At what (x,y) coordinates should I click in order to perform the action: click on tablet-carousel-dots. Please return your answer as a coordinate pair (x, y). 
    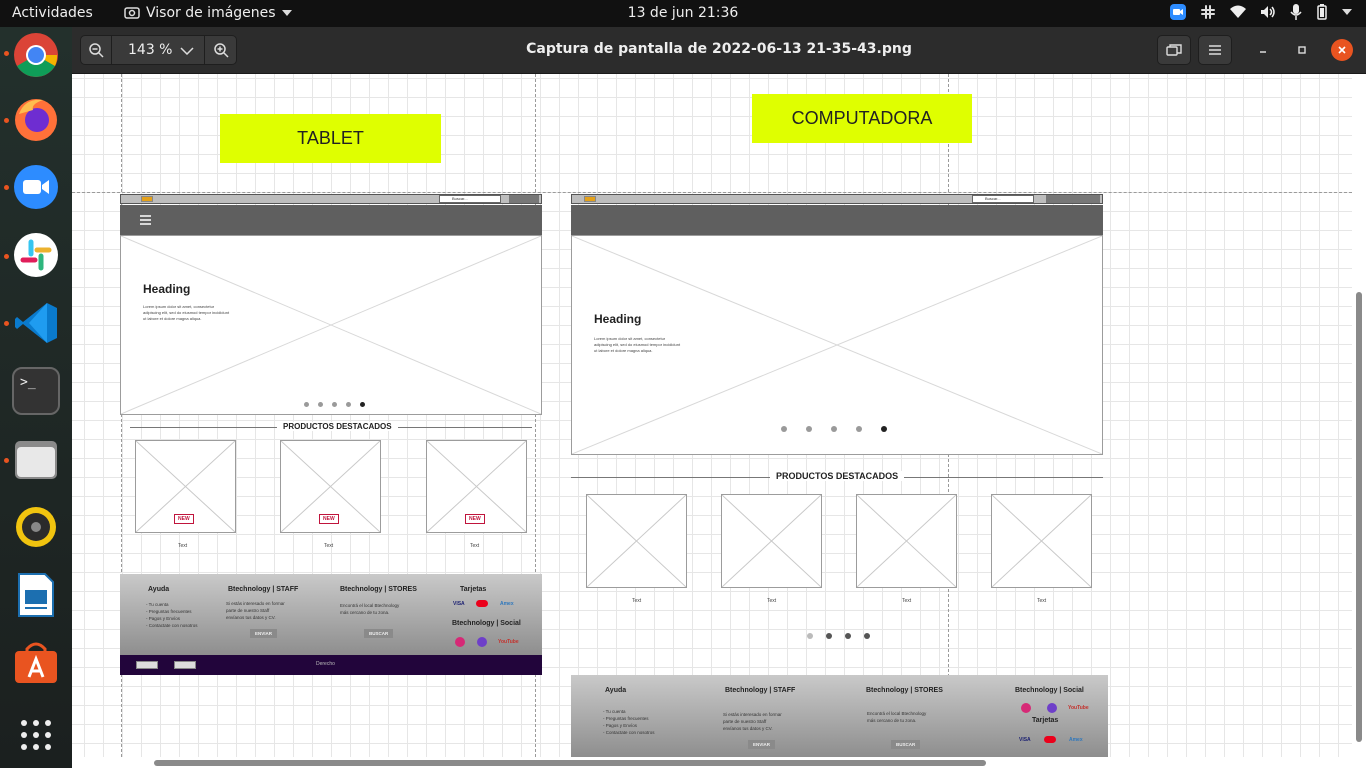
    Looking at the image, I should click on (334, 404).